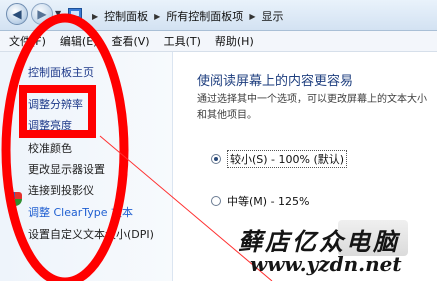 This screenshot has height=281, width=437. I want to click on sidebar-item-custom-dpi: 设置自定义文本大小(DPI), so click(91, 234).